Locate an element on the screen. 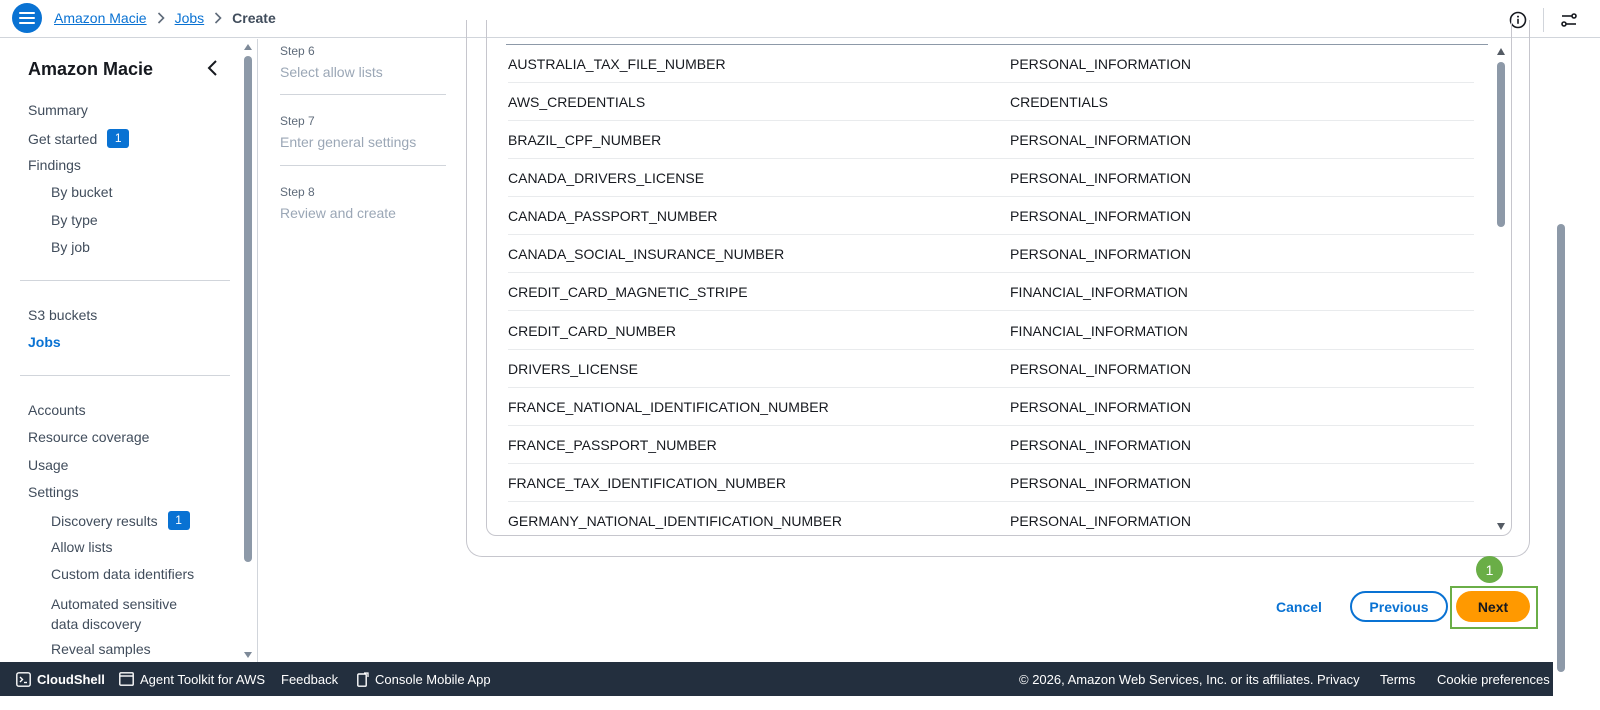  scroll-up-arrow-icon is located at coordinates (248, 47).